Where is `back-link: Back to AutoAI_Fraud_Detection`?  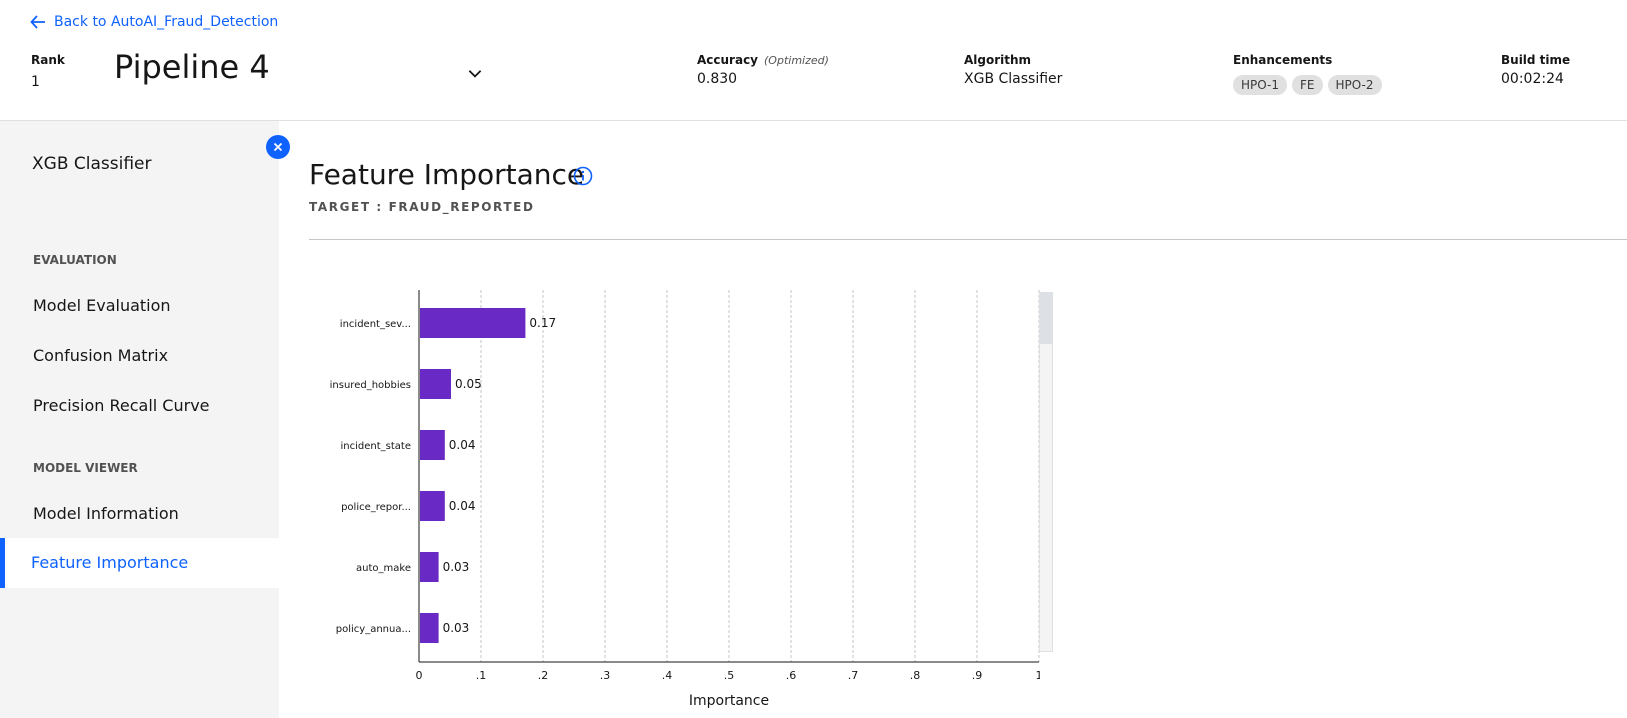 back-link: Back to AutoAI_Fraud_Detection is located at coordinates (154, 22).